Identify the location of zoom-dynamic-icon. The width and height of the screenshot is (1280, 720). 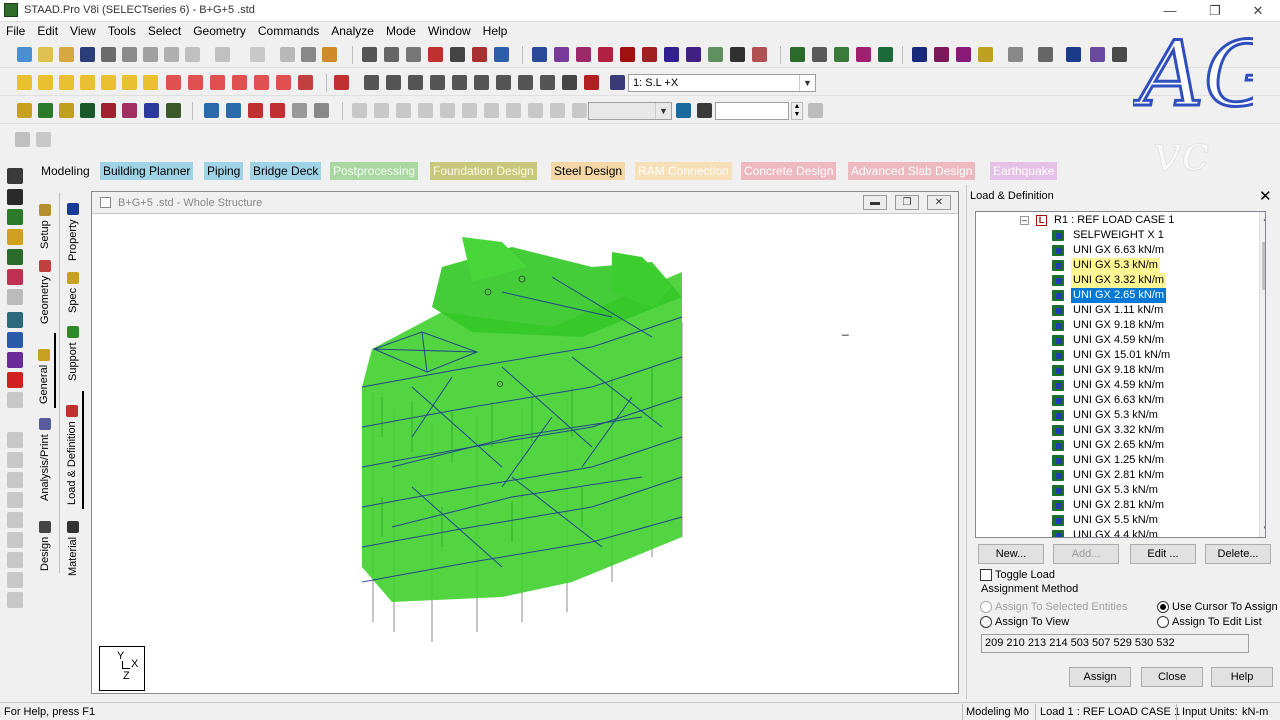
(481, 82).